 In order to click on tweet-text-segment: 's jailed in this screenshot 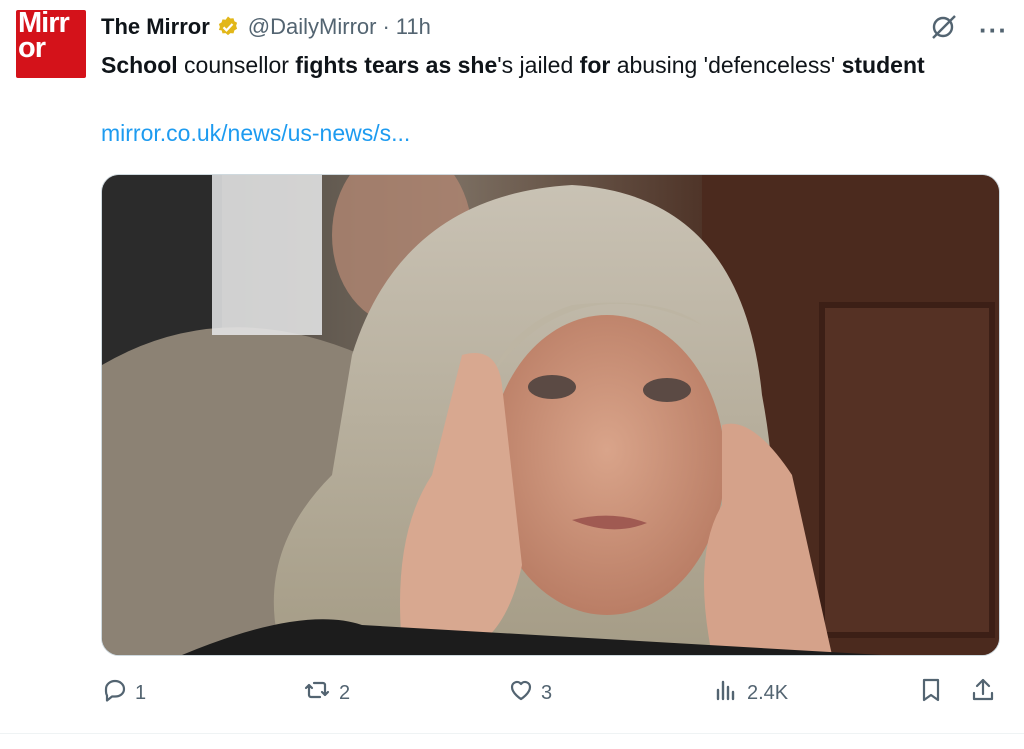, I will do `click(538, 65)`.